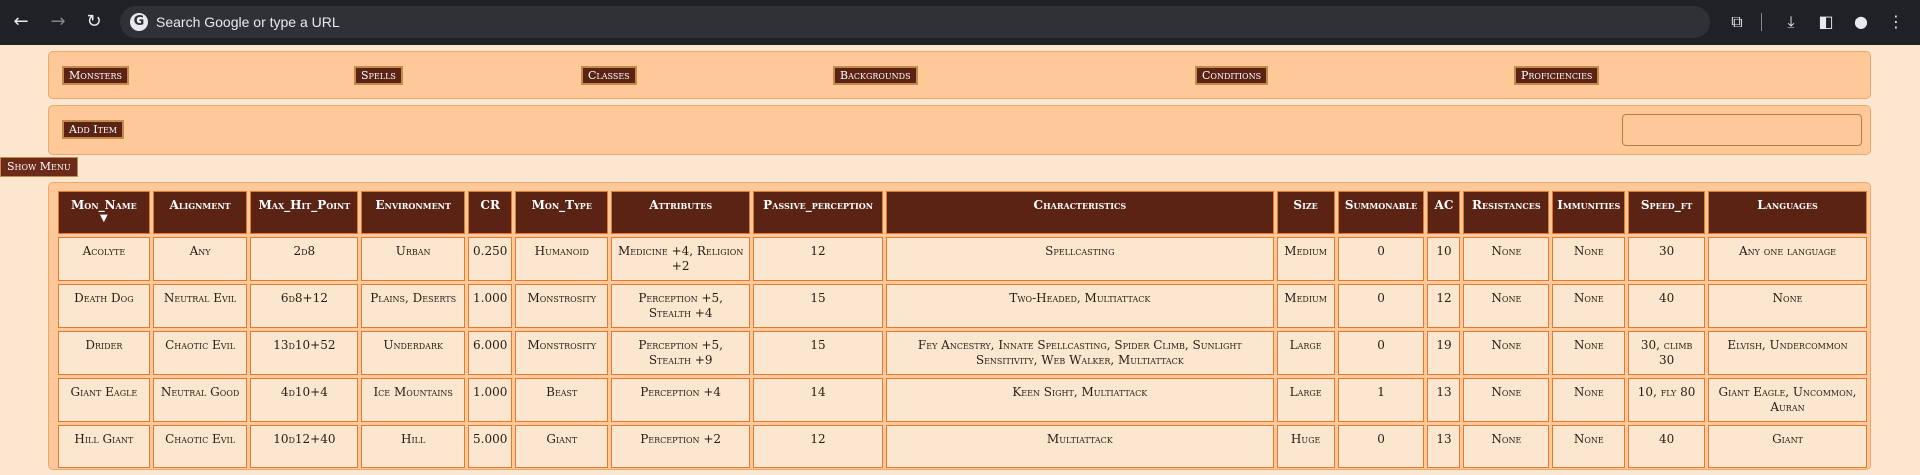 This screenshot has width=1920, height=475. I want to click on table-cell: Neutral Good, so click(200, 400).